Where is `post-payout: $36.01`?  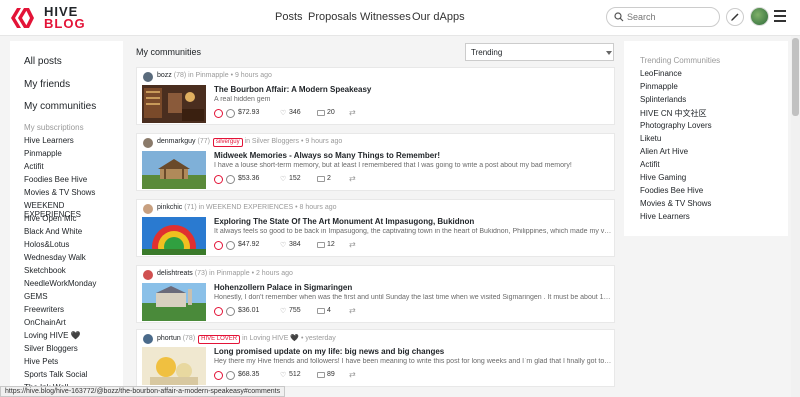
post-payout: $36.01 is located at coordinates (248, 310).